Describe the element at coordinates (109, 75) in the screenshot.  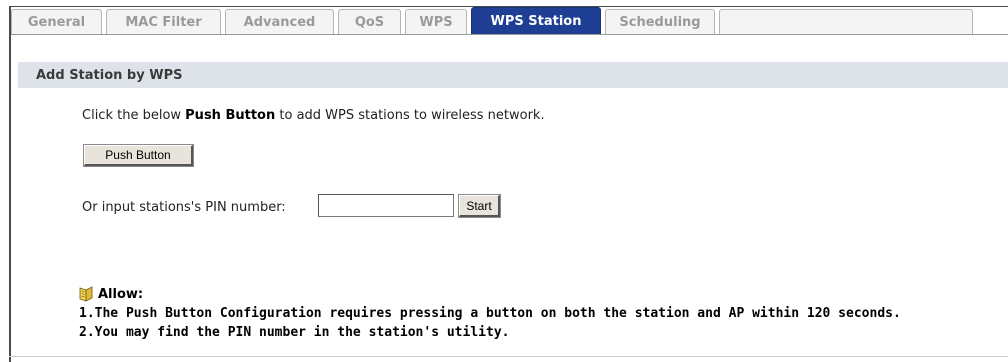
I see `section-title: Add Station by WPS` at that location.